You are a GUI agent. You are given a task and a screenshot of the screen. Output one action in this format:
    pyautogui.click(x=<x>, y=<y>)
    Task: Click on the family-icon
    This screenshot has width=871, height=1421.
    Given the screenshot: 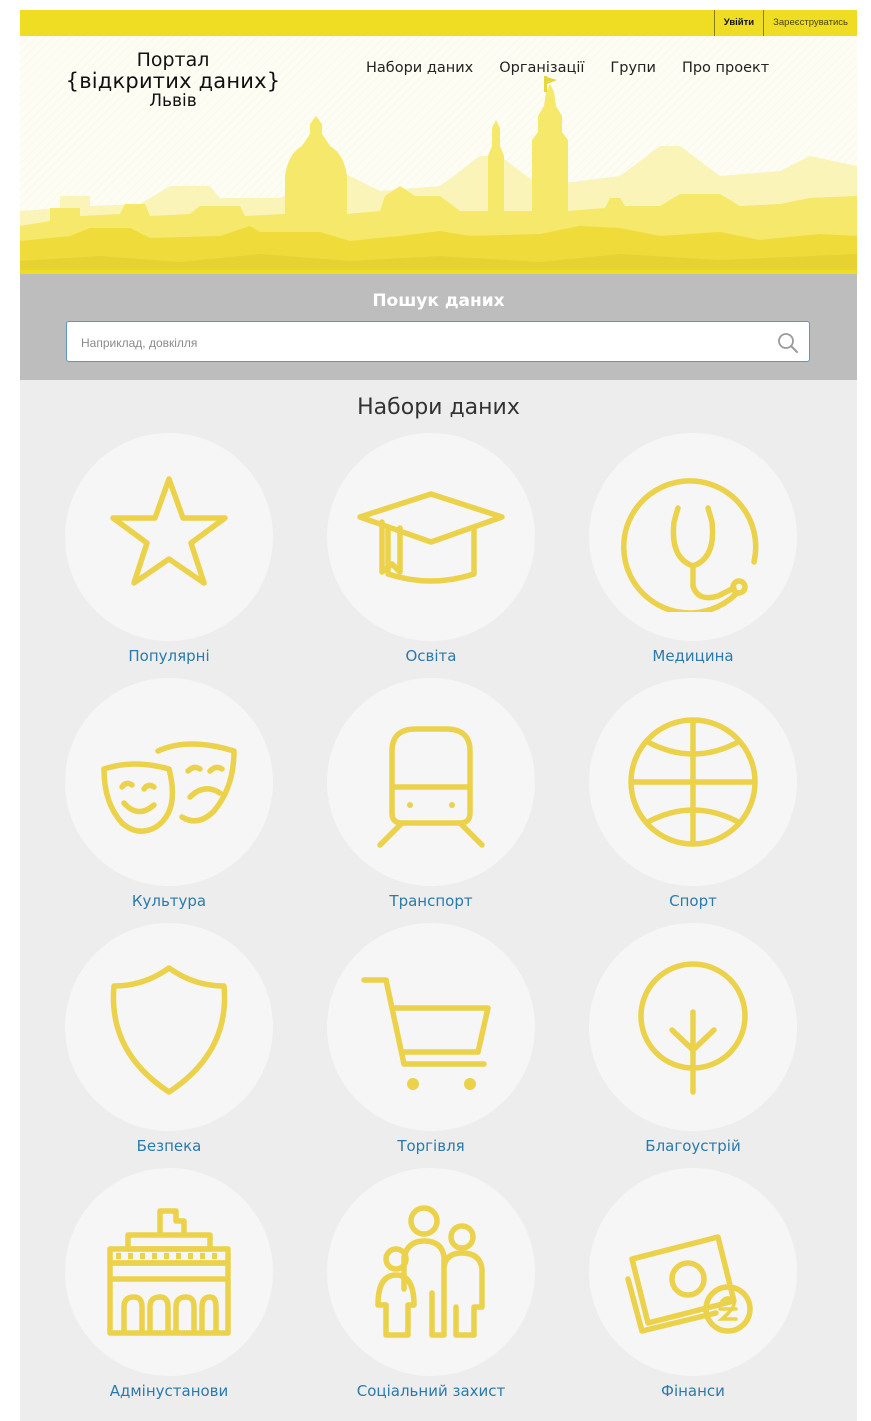 What is the action you would take?
    pyautogui.click(x=430, y=1271)
    